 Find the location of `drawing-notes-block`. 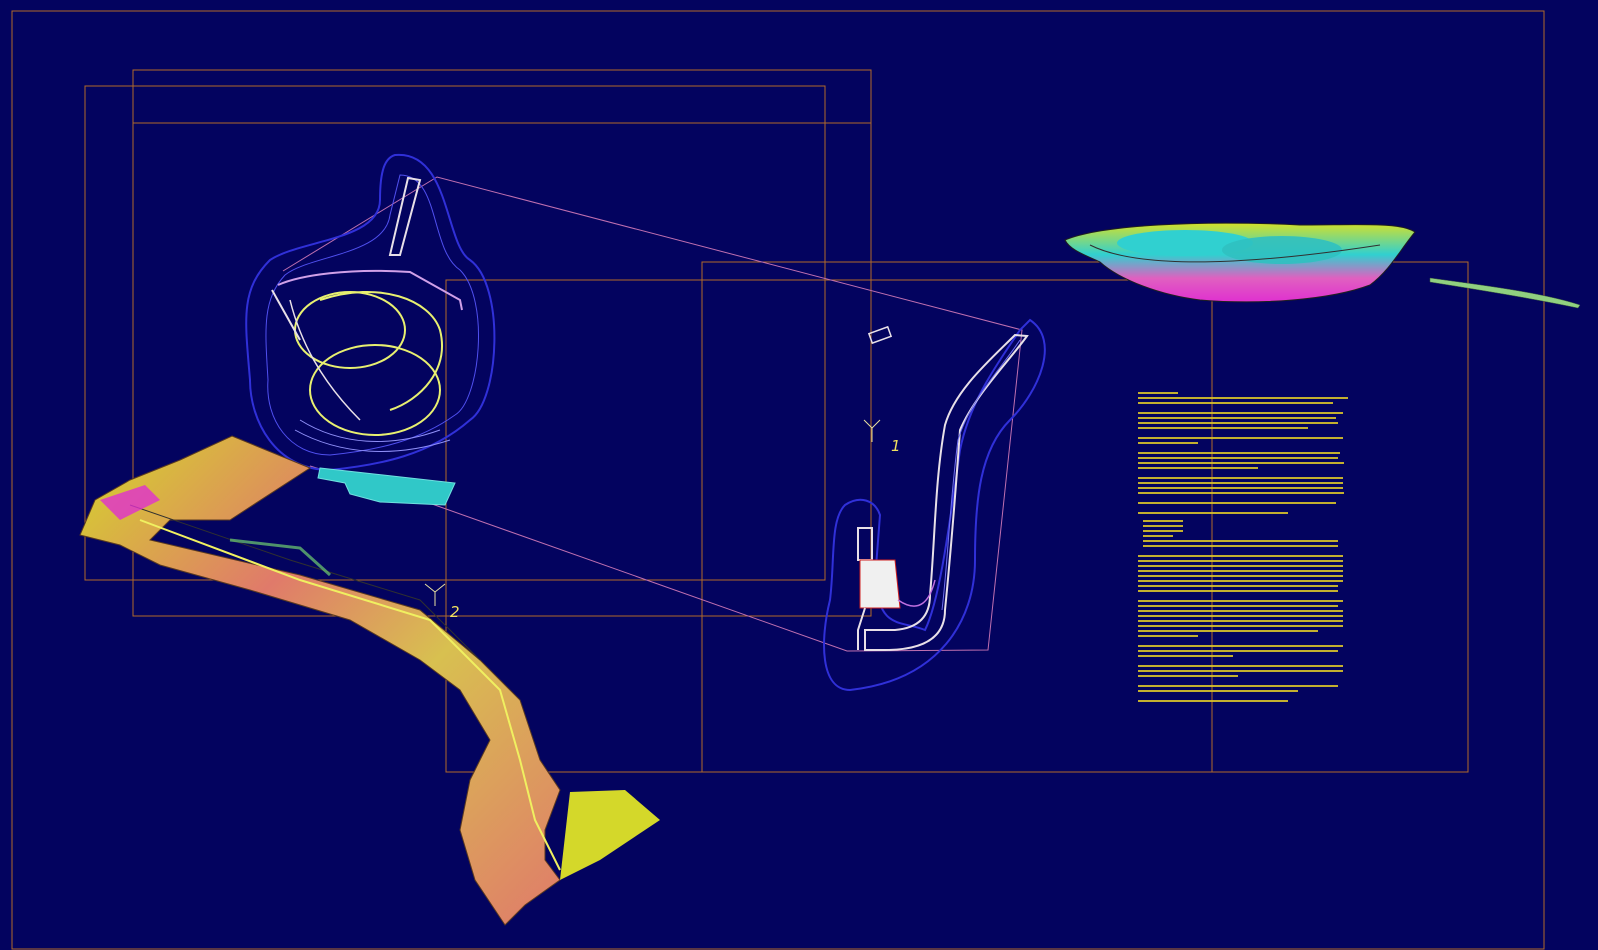

drawing-notes-block is located at coordinates (1245, 565).